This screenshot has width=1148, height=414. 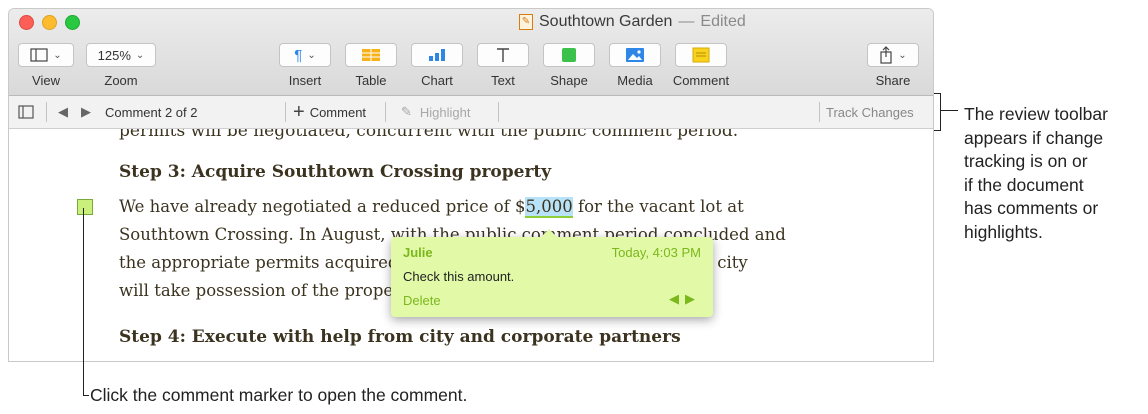 I want to click on share-label: Share, so click(x=893, y=80).